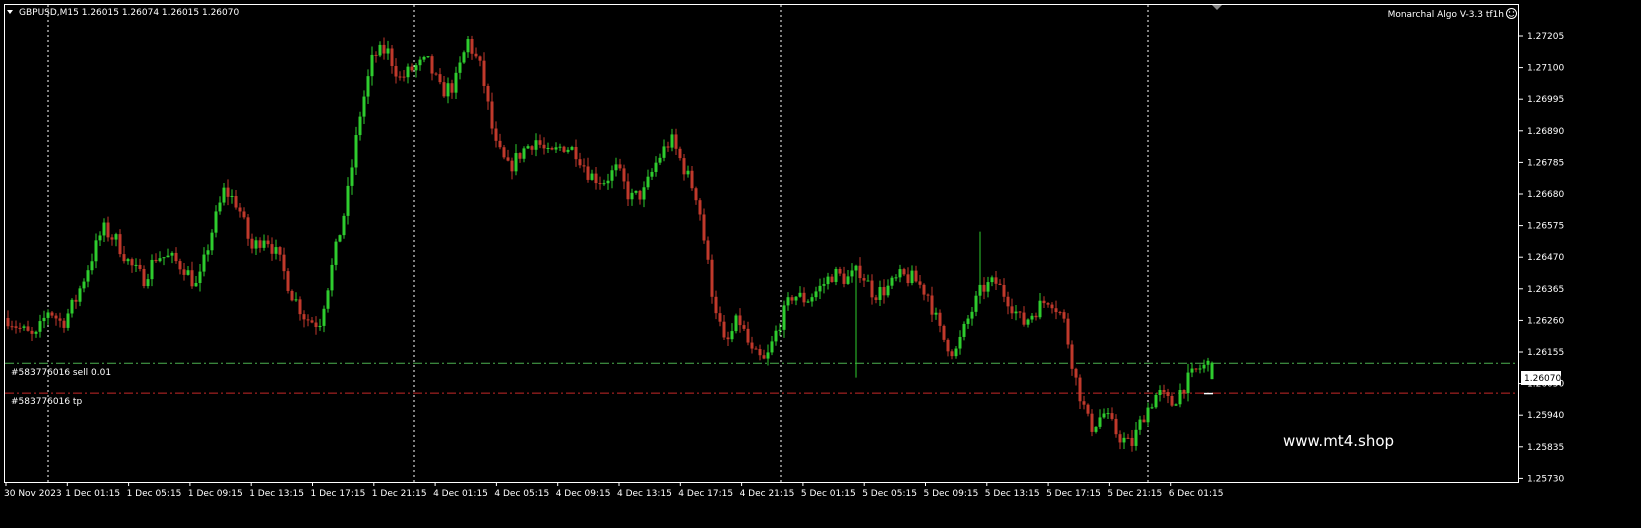 The height and width of the screenshot is (528, 1641). What do you see at coordinates (644, 494) in the screenshot?
I see `time-tick-label: 4 Dec 13:15` at bounding box center [644, 494].